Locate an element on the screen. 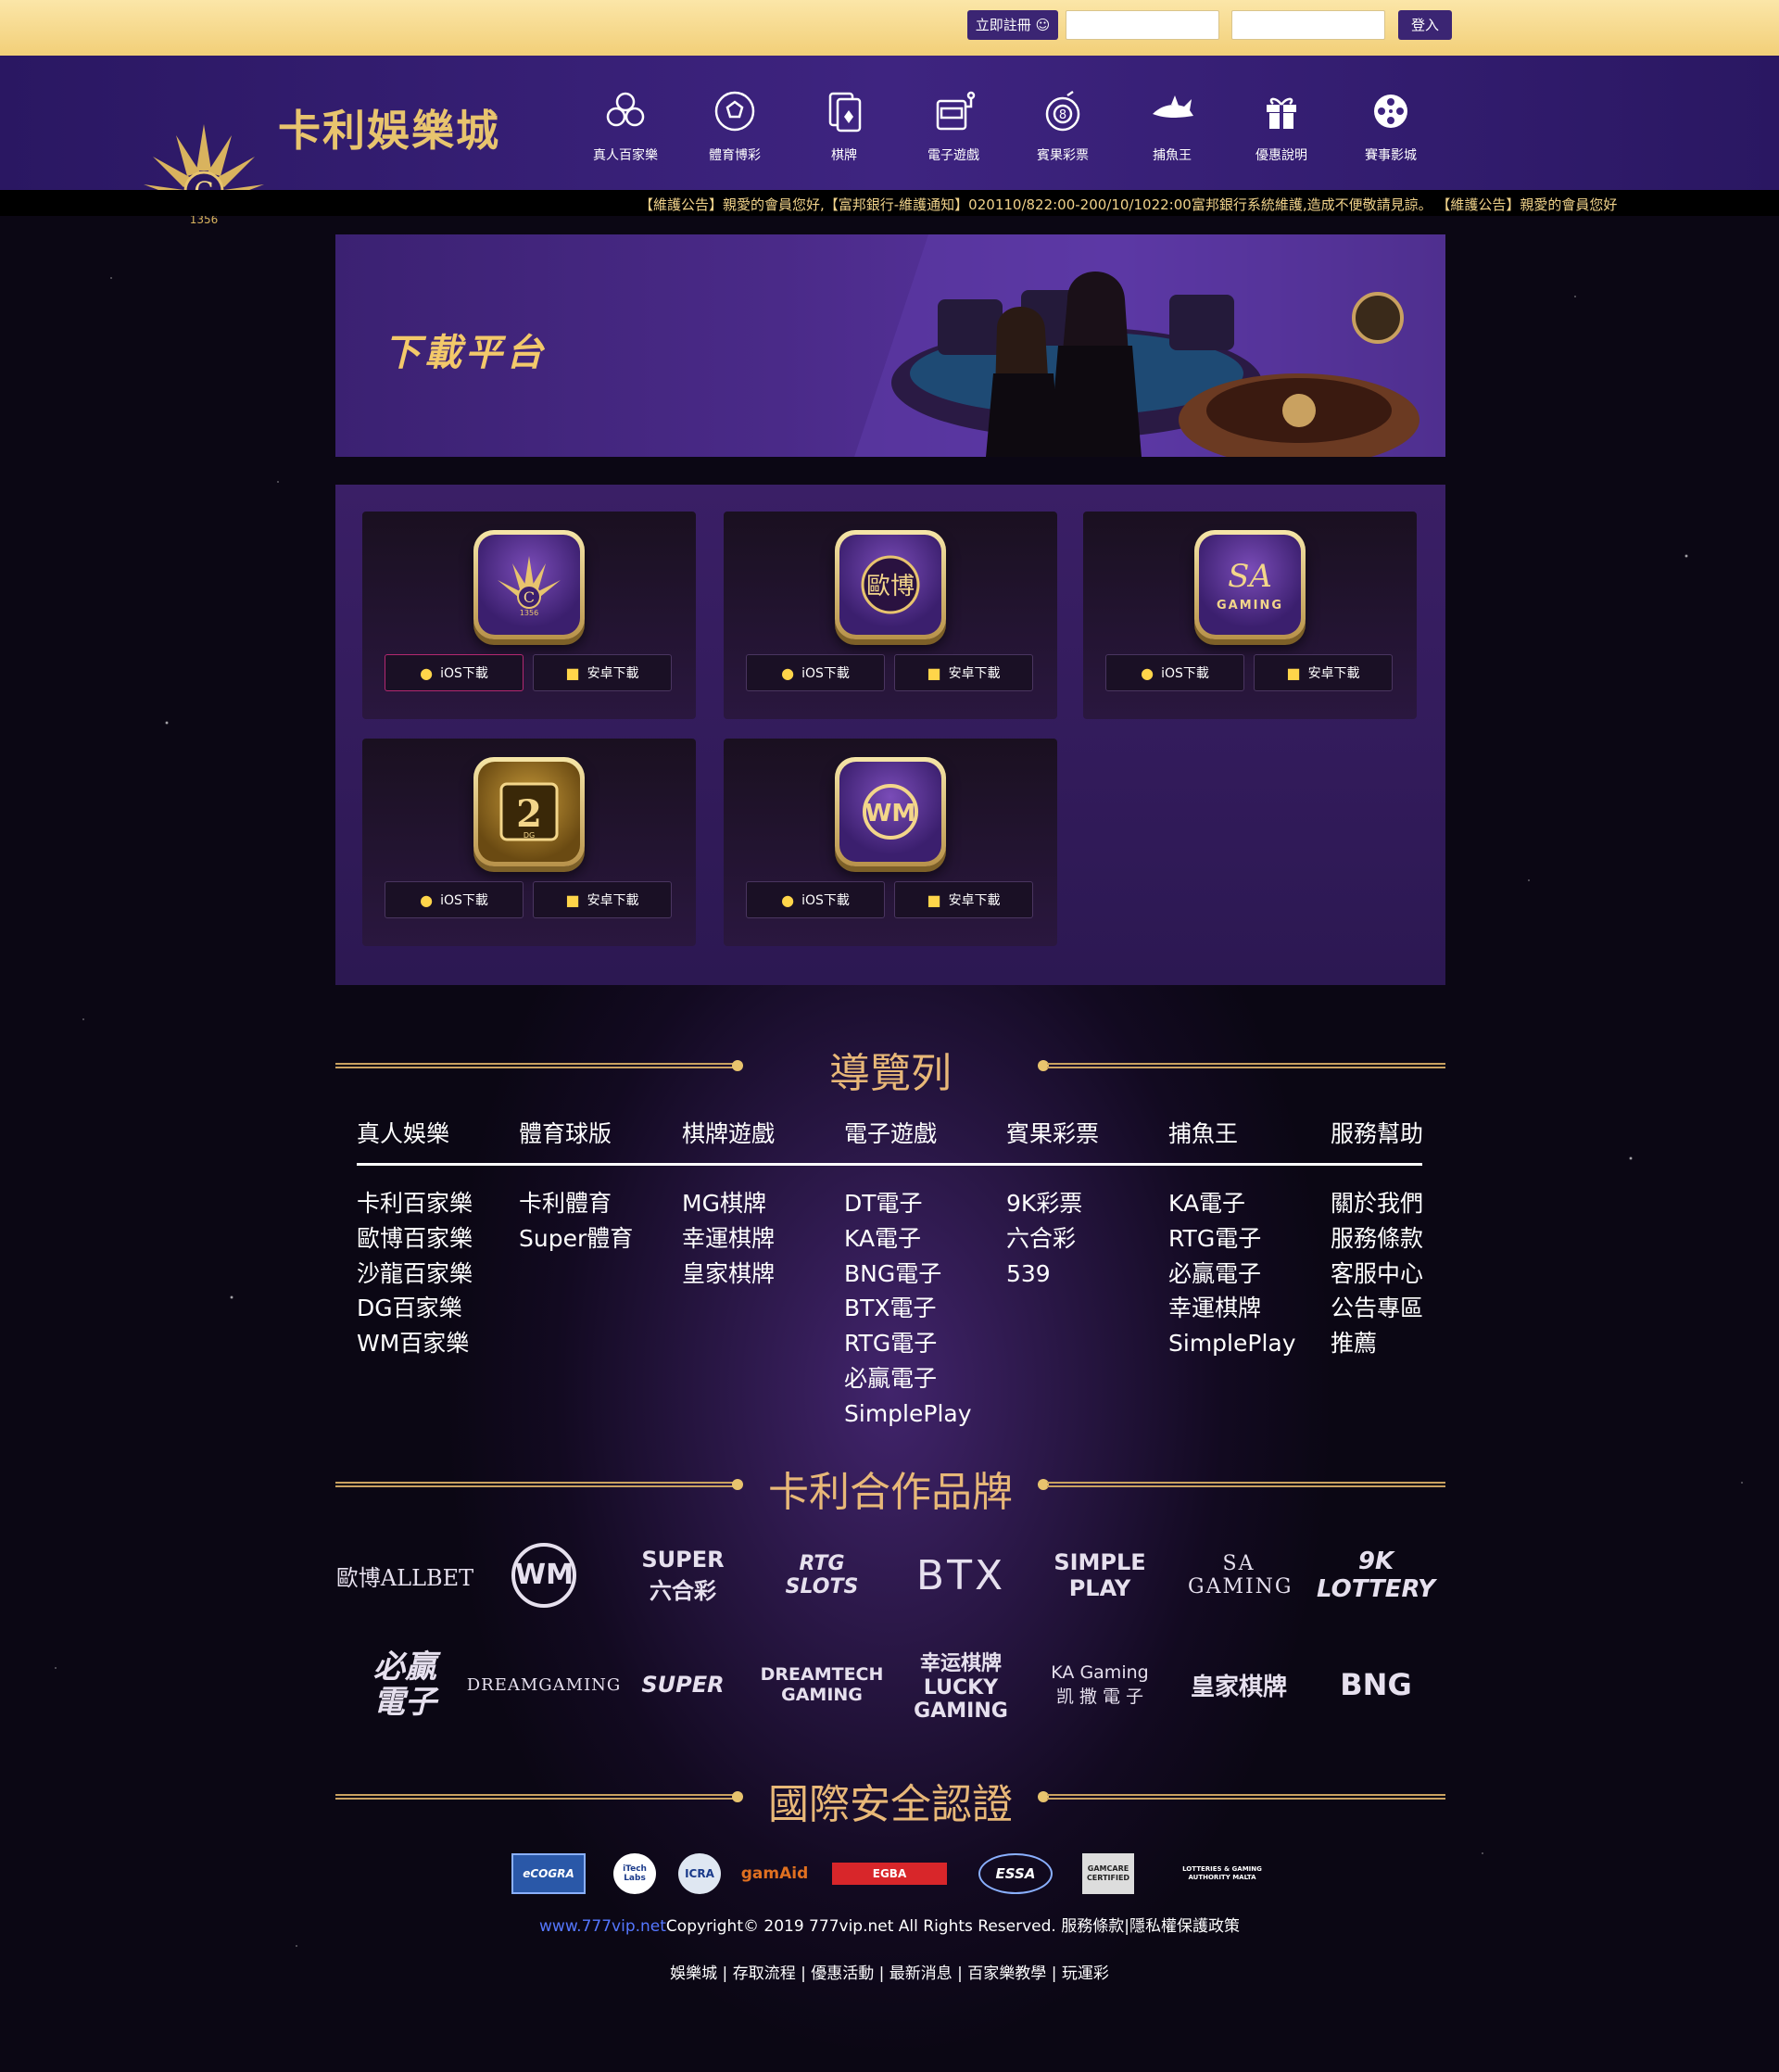 The width and height of the screenshot is (1779, 2072). app-icon-allbet: 歐博 is located at coordinates (890, 584).